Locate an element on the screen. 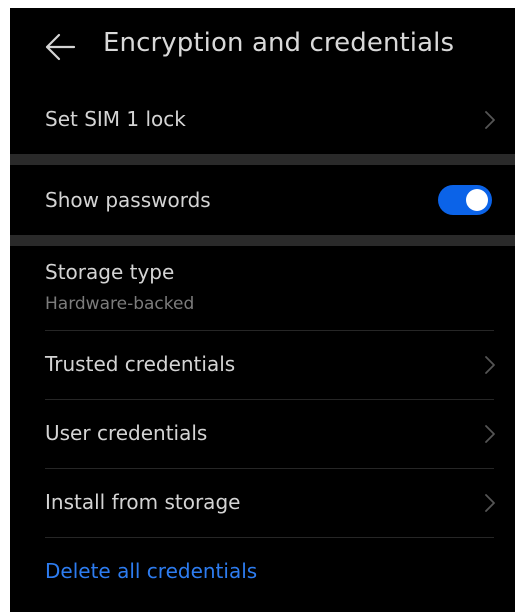 The height and width of the screenshot is (612, 515). install-from-storage-label: Install from storage is located at coordinates (143, 502).